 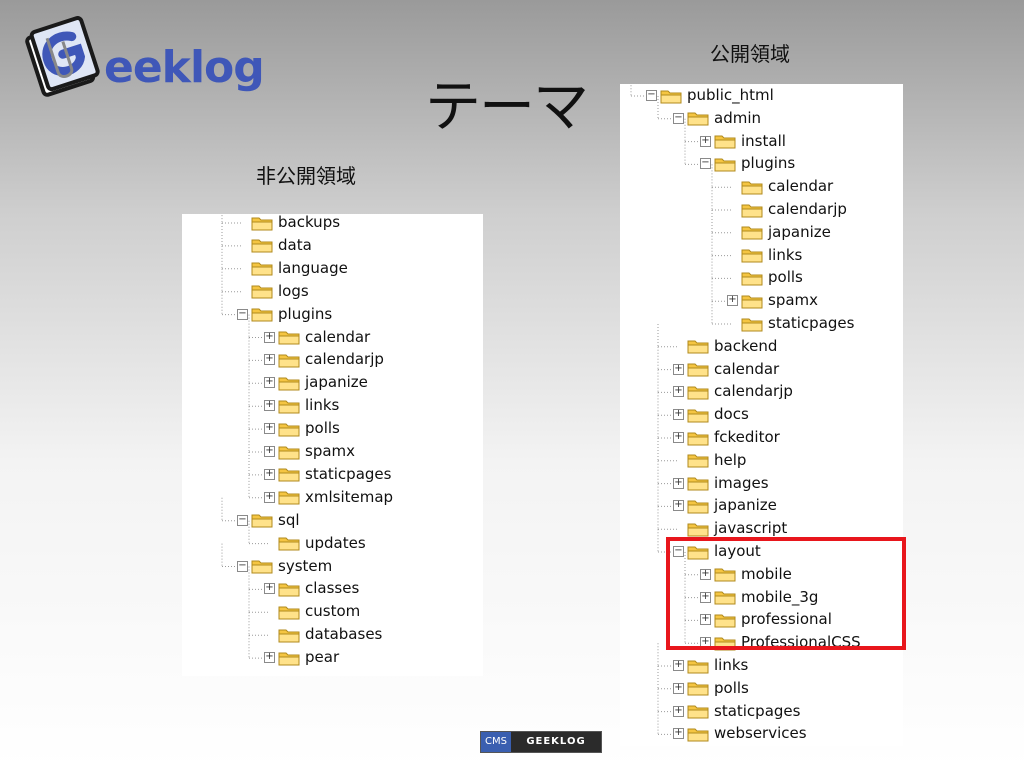 I want to click on tree-item-label: staticpages, so click(x=348, y=473).